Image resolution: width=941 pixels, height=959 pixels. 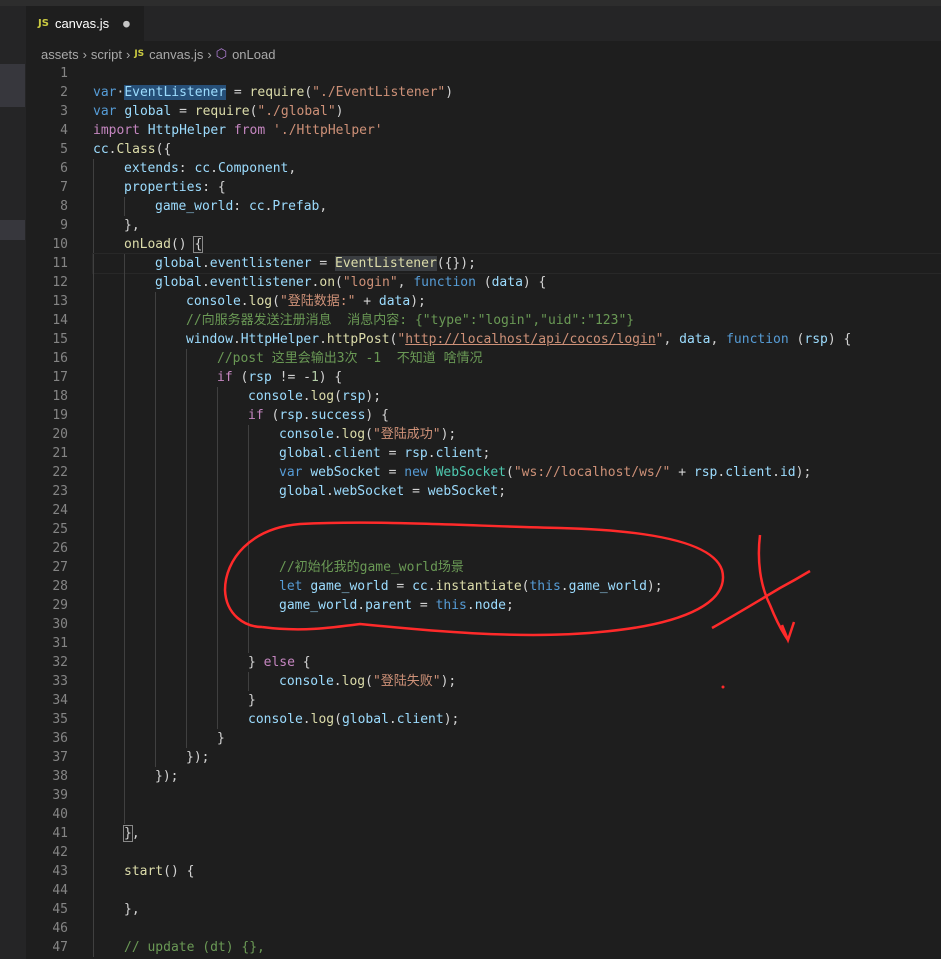 I want to click on code-line: properties: {, so click(x=517, y=187).